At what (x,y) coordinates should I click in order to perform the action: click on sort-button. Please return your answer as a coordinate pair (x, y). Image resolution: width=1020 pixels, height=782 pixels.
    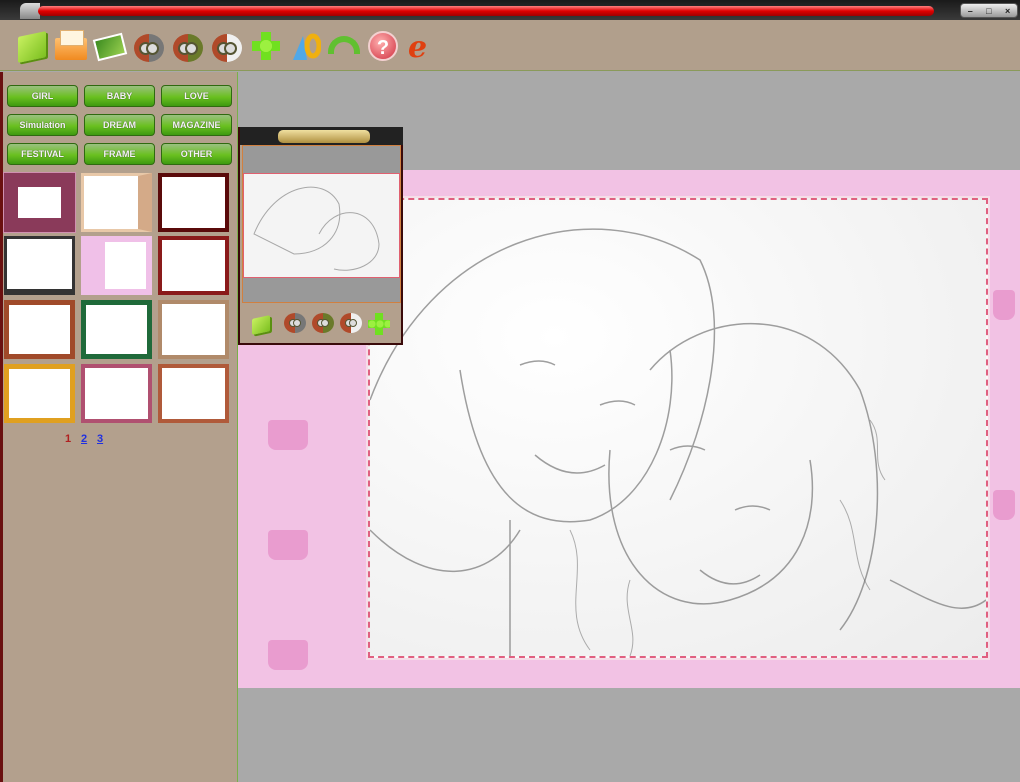
    Looking at the image, I should click on (304, 45).